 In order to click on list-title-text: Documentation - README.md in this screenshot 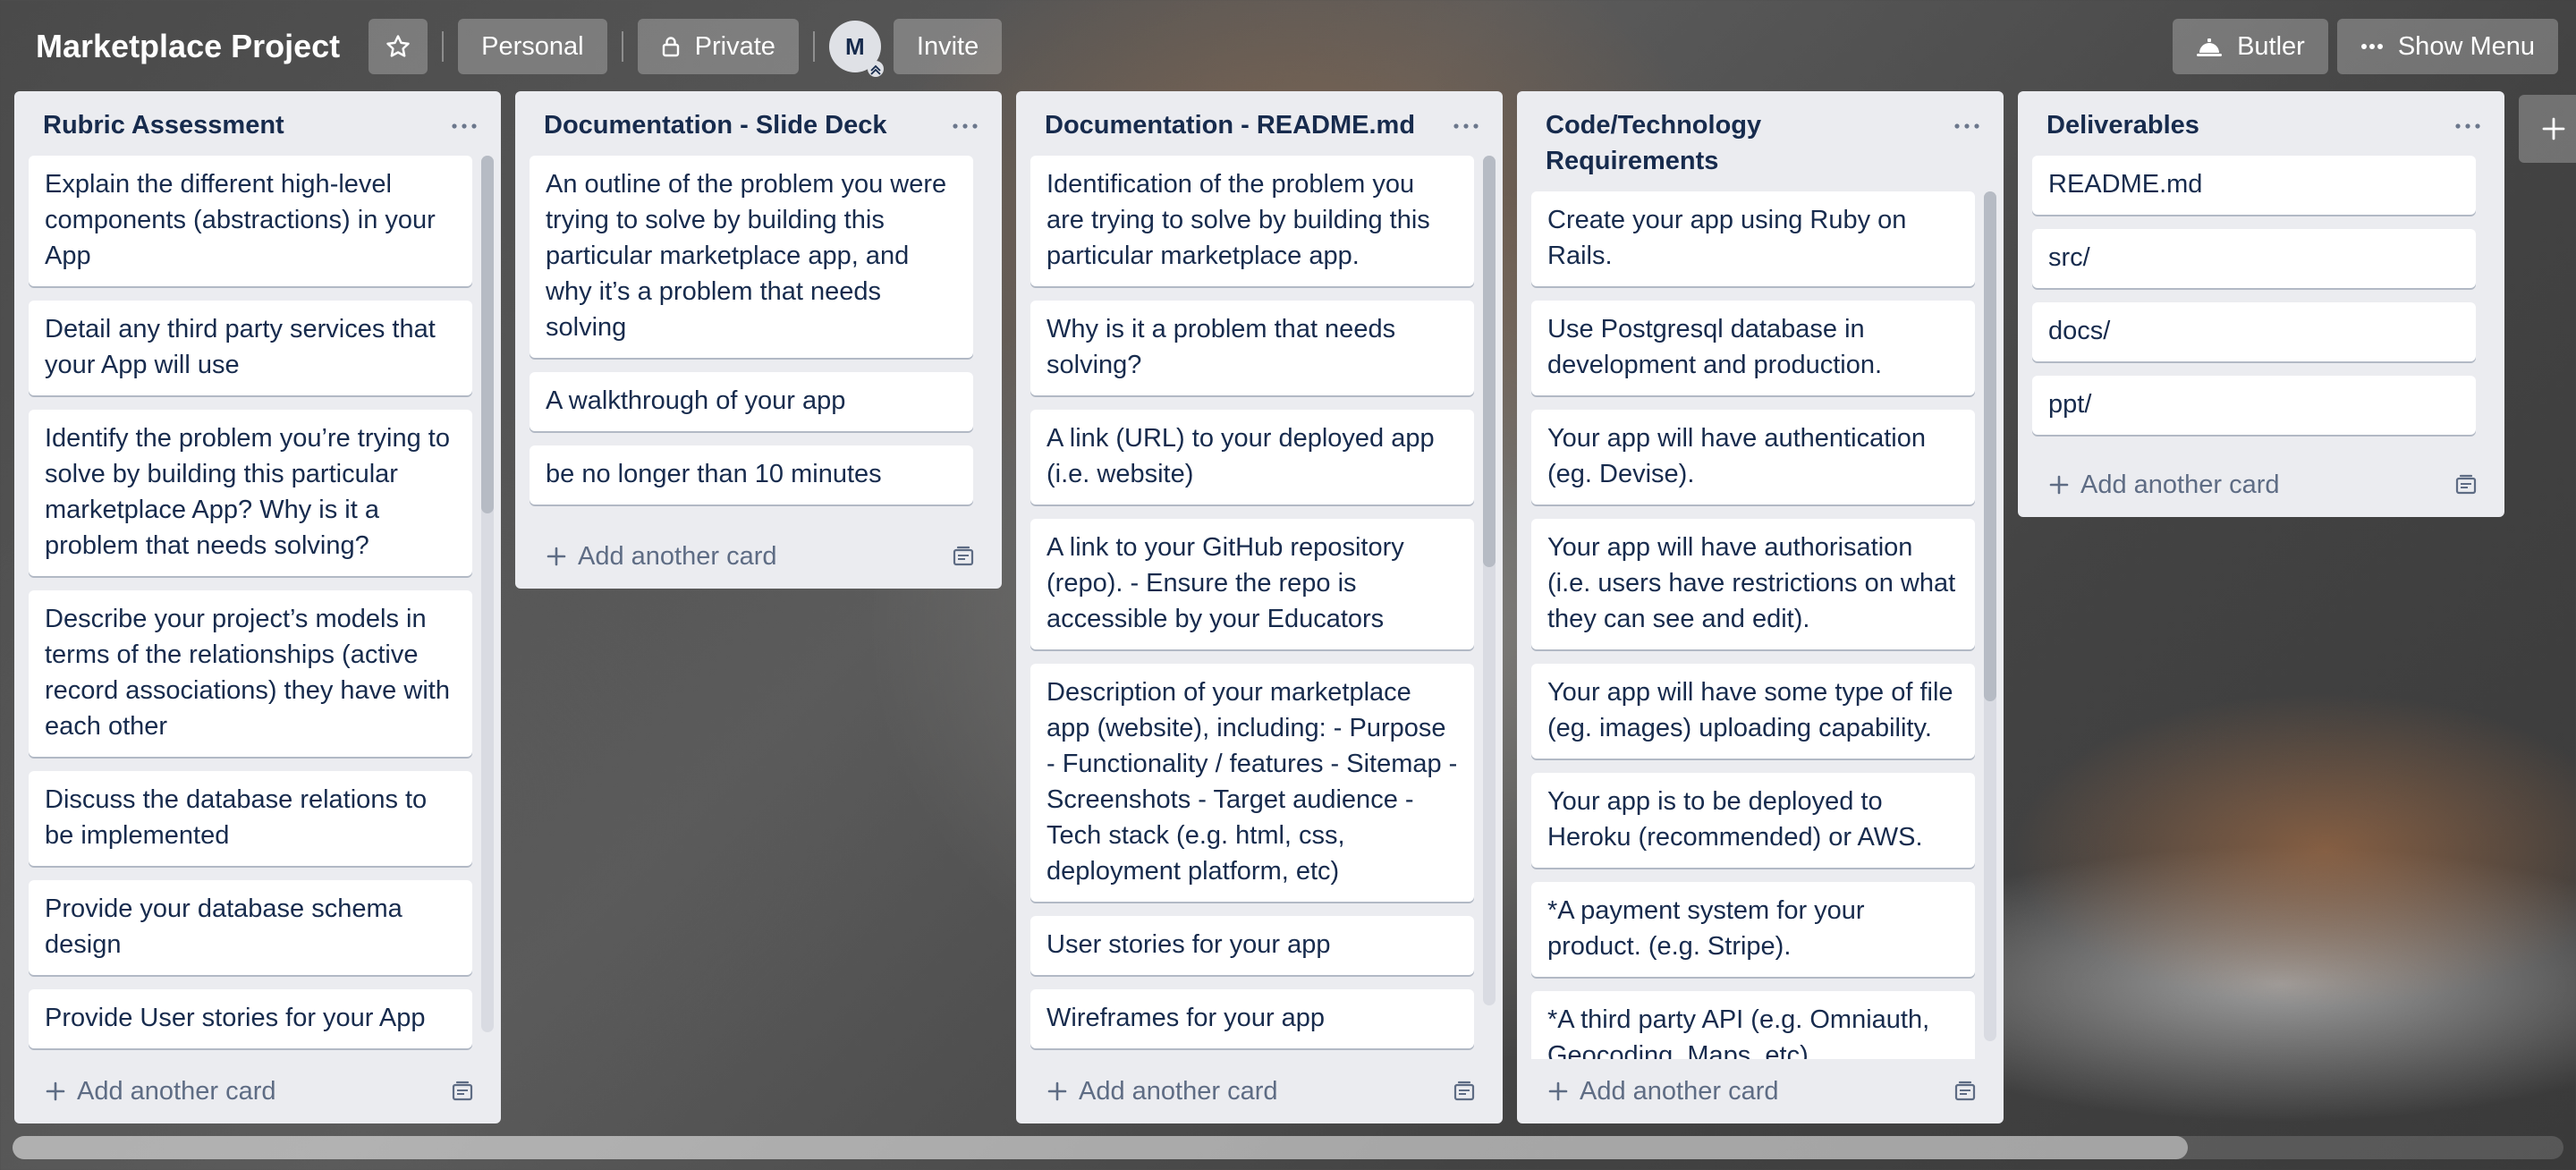, I will do `click(1230, 125)`.